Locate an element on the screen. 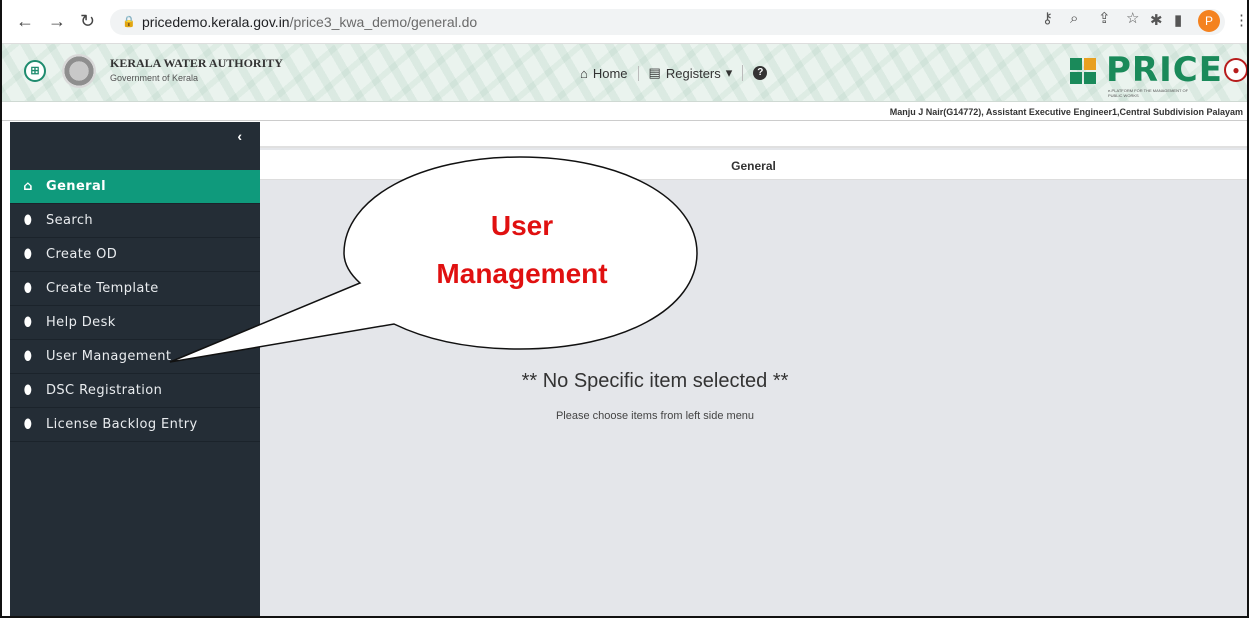 The image size is (1249, 618). url-host: pricedemo.kerala.gov.in is located at coordinates (216, 22).